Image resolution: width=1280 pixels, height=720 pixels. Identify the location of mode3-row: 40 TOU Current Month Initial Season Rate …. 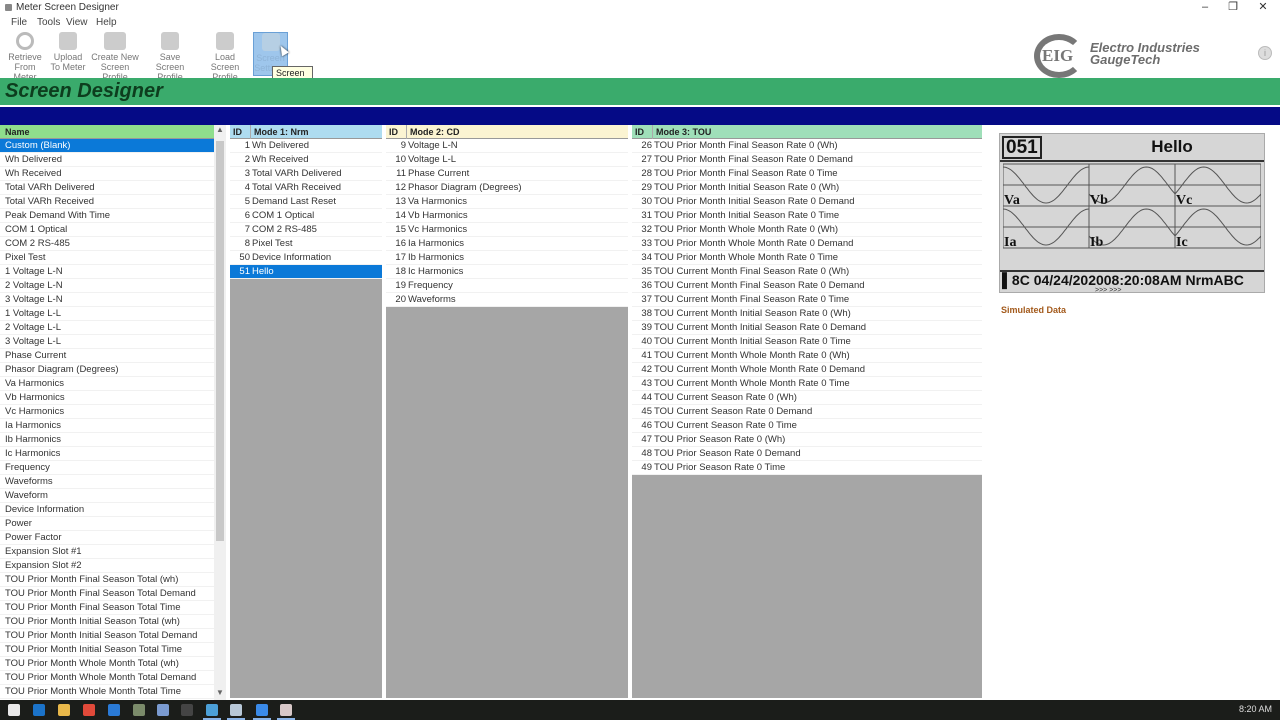
(807, 342).